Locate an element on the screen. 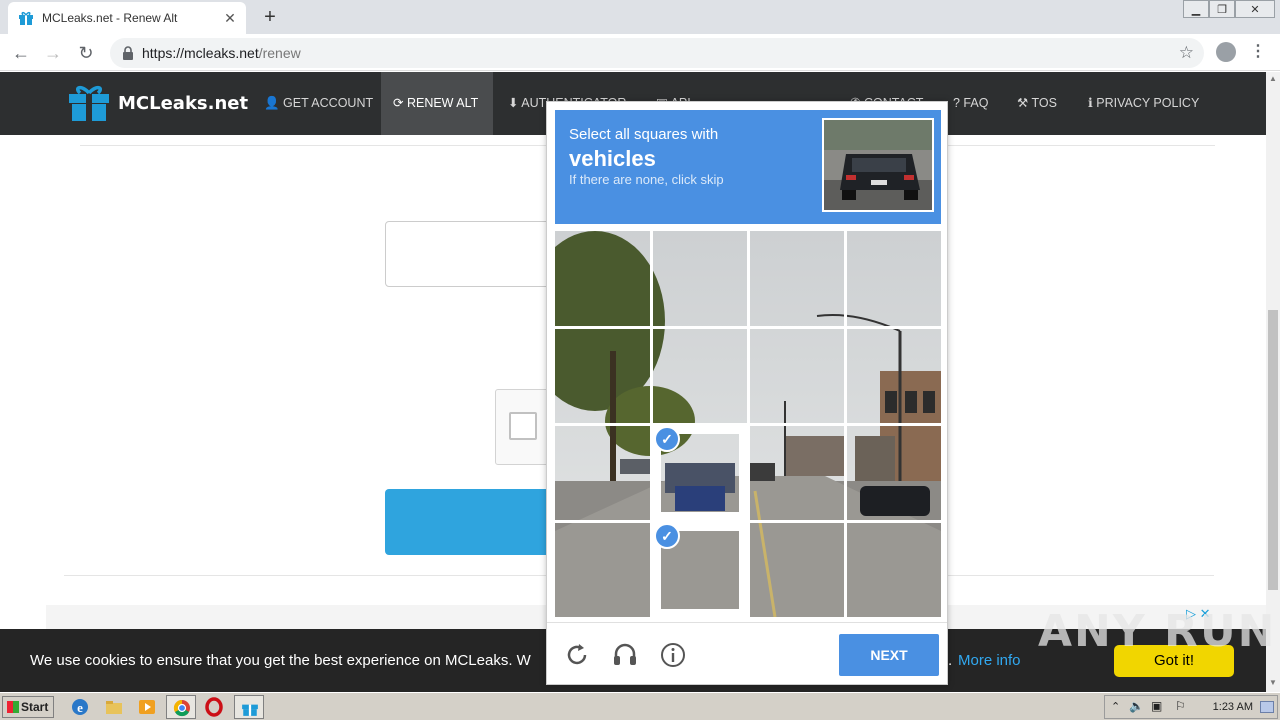 This screenshot has height=720, width=1280. chrome-icon is located at coordinates (181, 708).